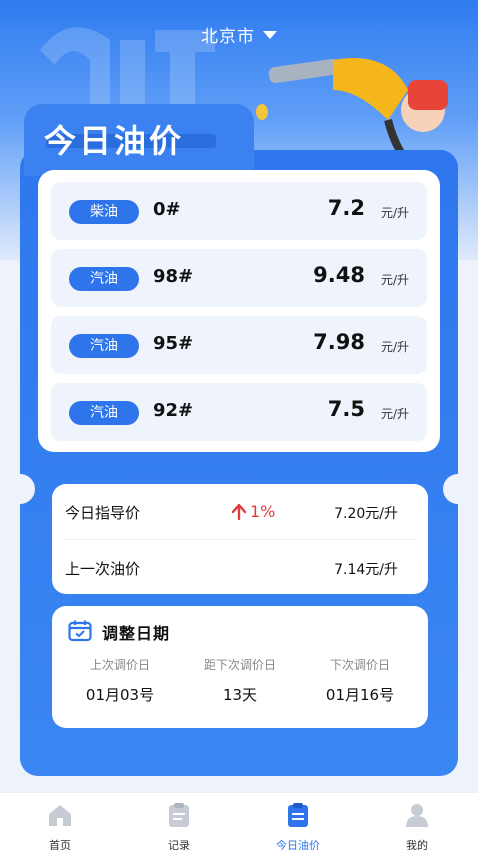 This screenshot has height=850, width=478. Describe the element at coordinates (366, 514) in the screenshot. I see `today-guide-value: 7.20元/升` at that location.